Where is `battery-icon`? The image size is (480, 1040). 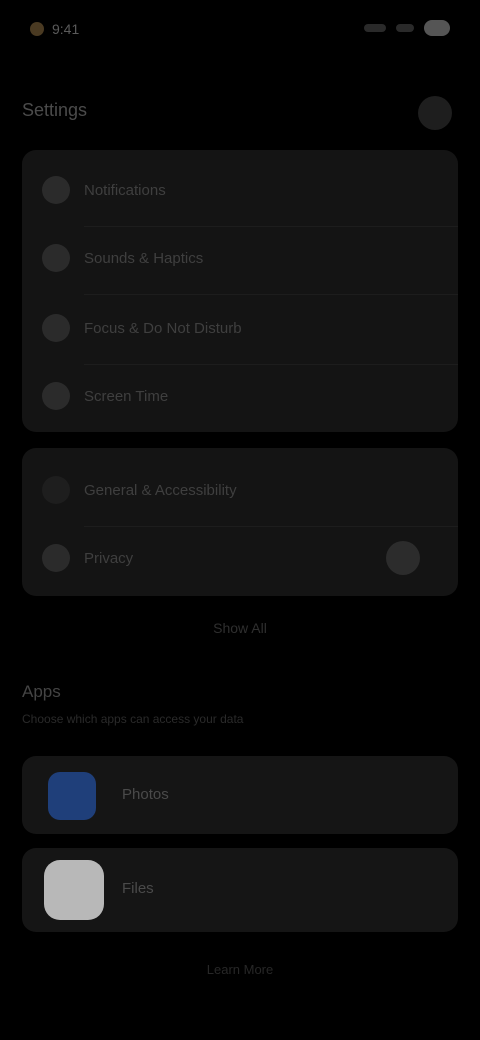
battery-icon is located at coordinates (437, 28).